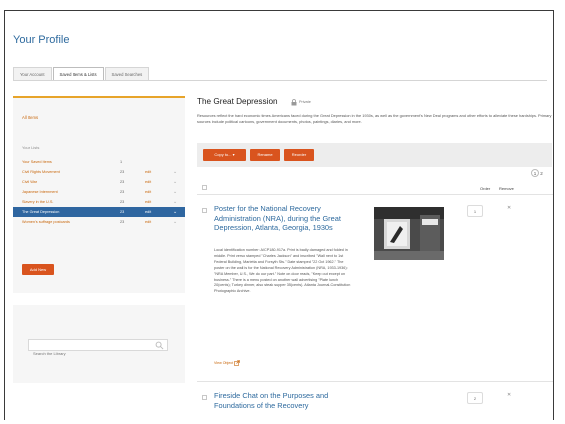 The height and width of the screenshot is (424, 565). What do you see at coordinates (121, 162) in the screenshot?
I see `list-count: 1` at bounding box center [121, 162].